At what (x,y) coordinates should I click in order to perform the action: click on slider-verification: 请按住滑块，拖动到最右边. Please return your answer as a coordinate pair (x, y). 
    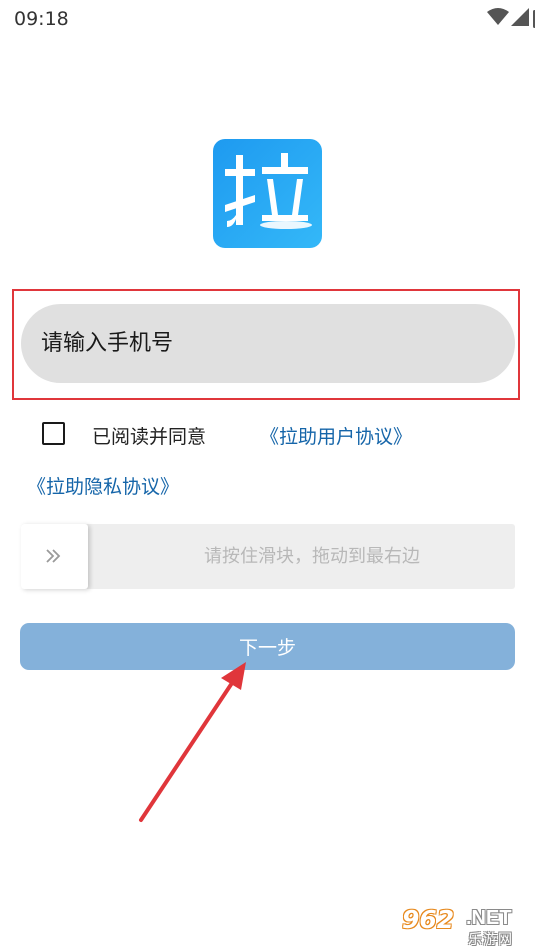
    Looking at the image, I should click on (268, 556).